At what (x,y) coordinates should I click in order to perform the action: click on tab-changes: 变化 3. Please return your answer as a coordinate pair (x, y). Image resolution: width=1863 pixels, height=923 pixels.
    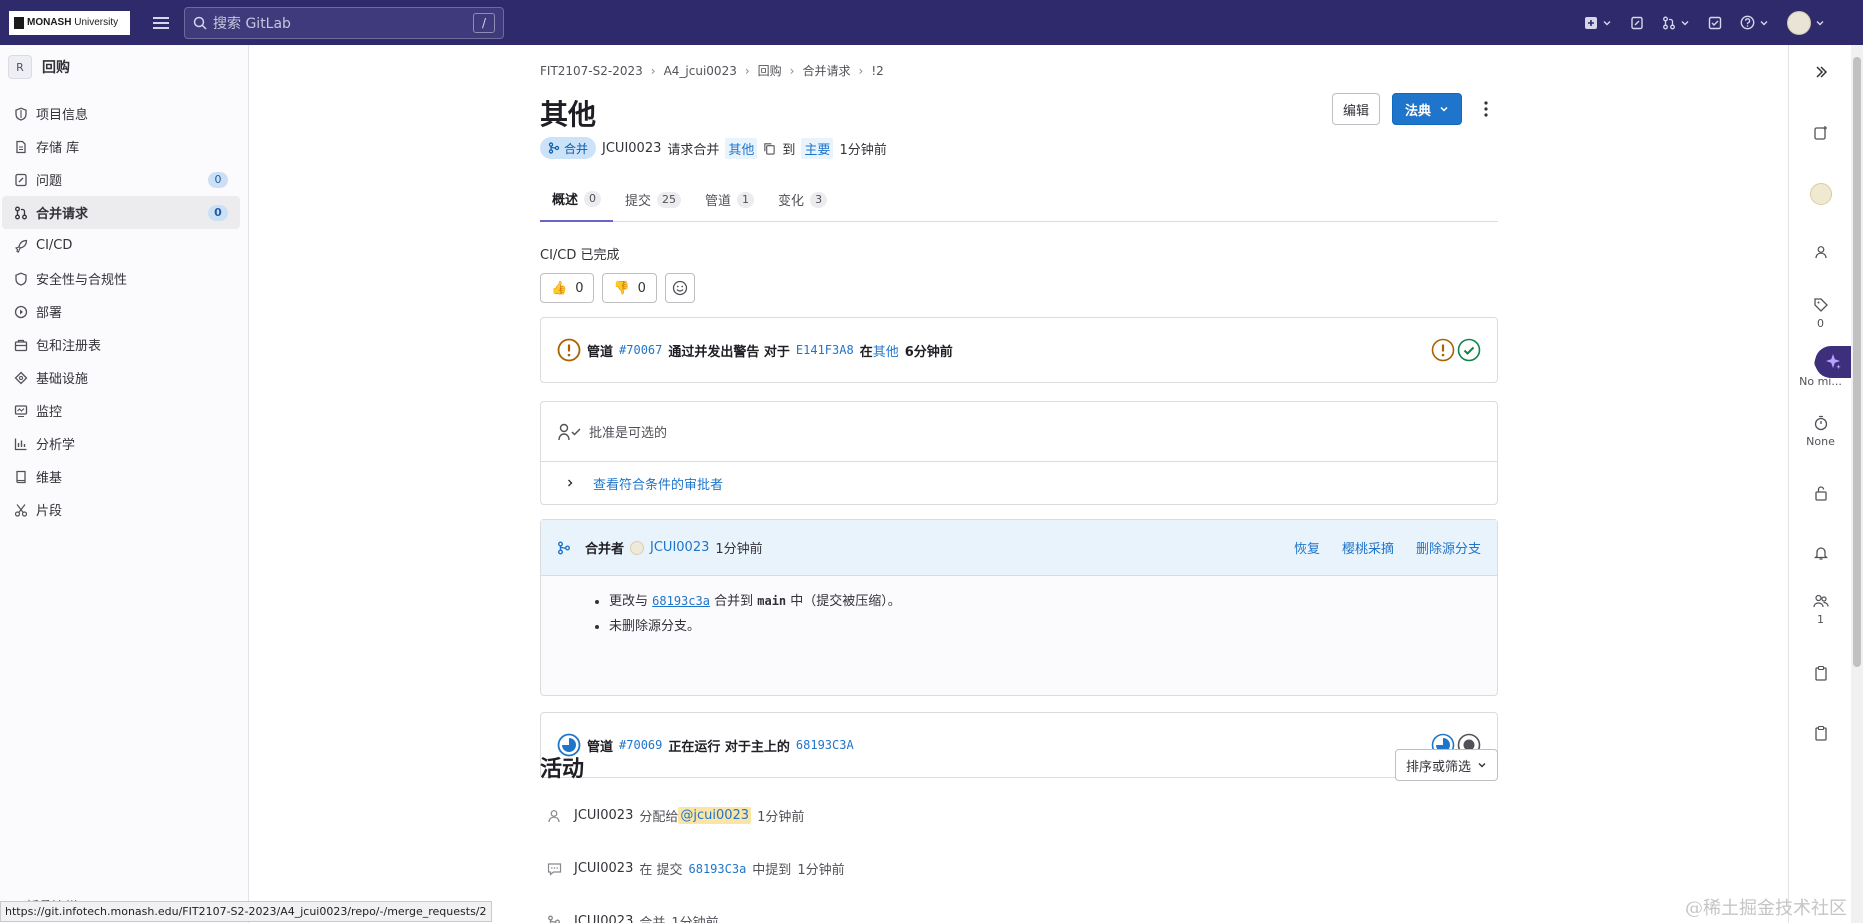
    Looking at the image, I should click on (802, 199).